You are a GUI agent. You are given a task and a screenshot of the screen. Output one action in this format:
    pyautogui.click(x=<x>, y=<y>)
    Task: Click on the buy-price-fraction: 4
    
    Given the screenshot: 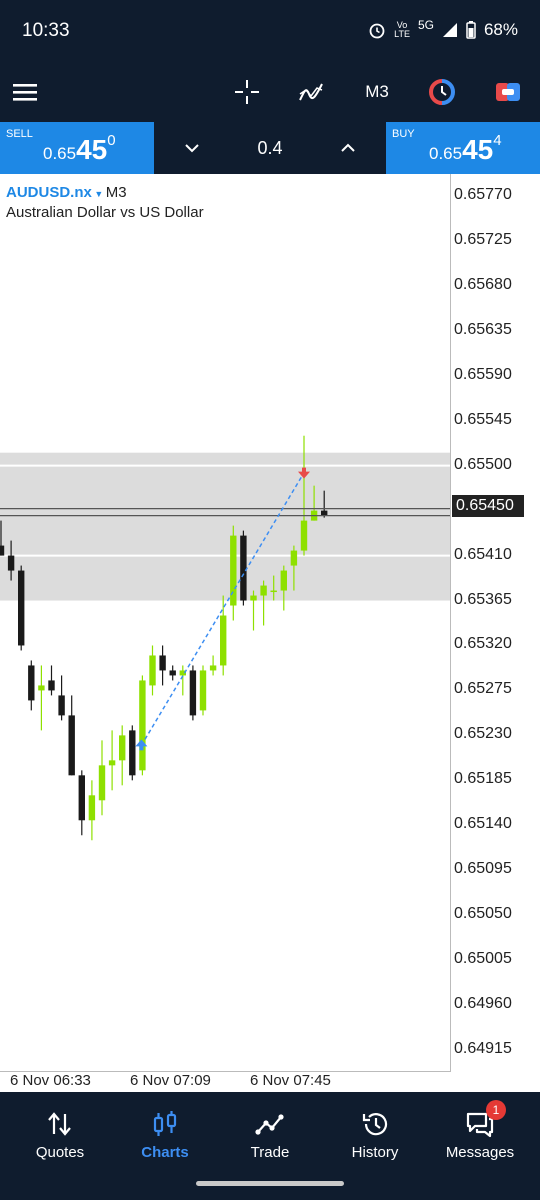 What is the action you would take?
    pyautogui.click(x=497, y=140)
    